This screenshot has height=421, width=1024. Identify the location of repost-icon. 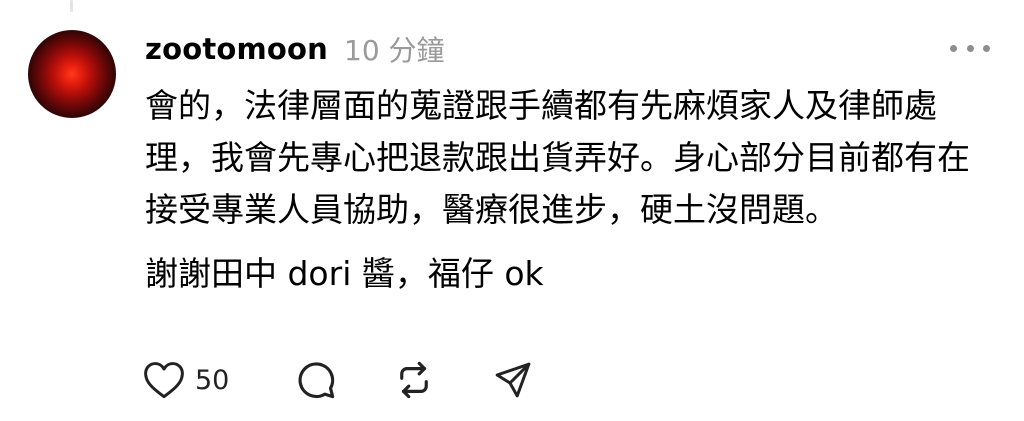
(414, 380).